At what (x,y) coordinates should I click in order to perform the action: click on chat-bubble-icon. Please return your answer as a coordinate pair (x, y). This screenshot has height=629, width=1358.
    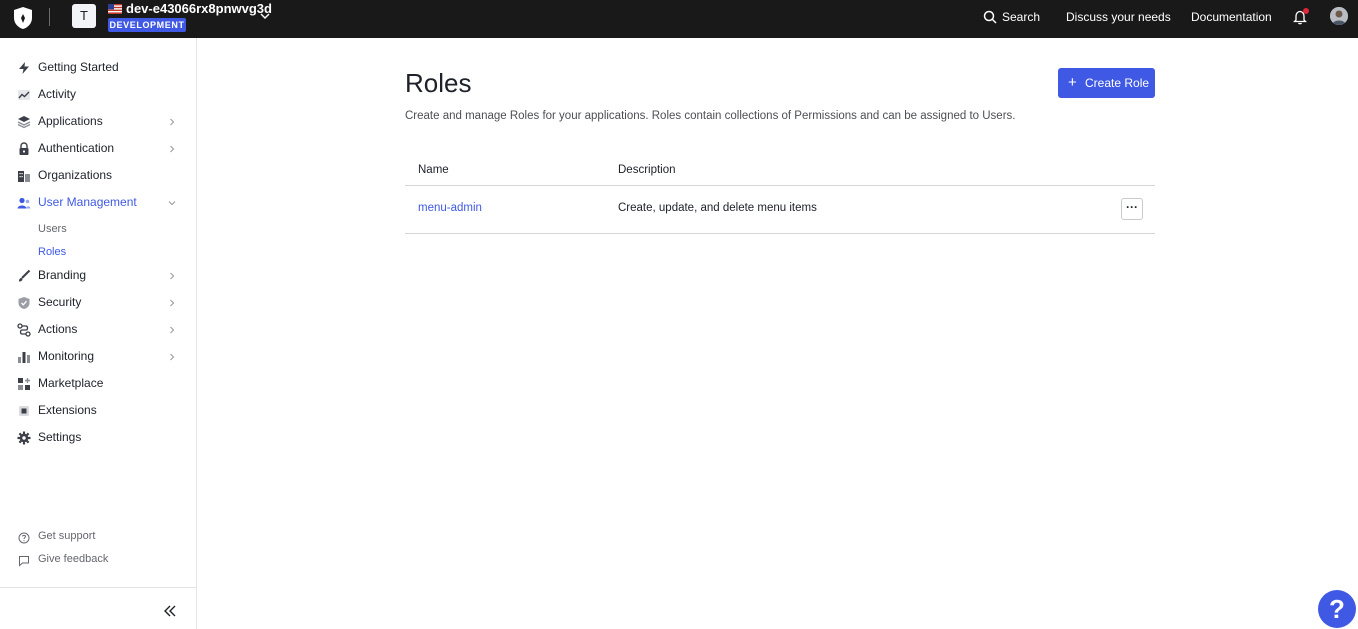
    Looking at the image, I should click on (24, 561).